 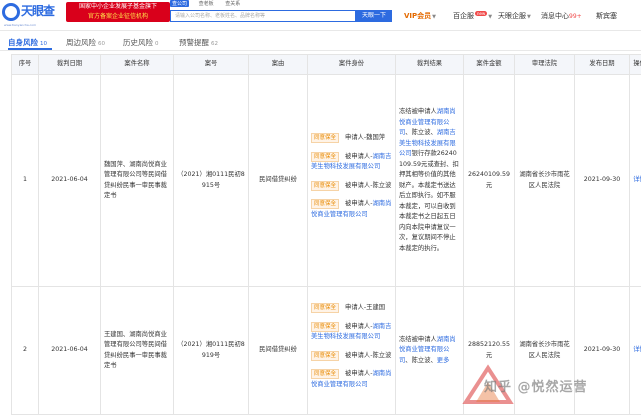 I want to click on new-badge: new, so click(x=481, y=13).